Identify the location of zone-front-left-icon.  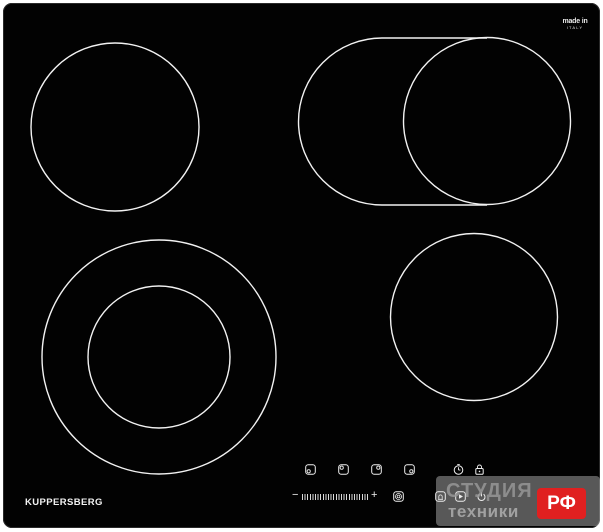
(310, 469).